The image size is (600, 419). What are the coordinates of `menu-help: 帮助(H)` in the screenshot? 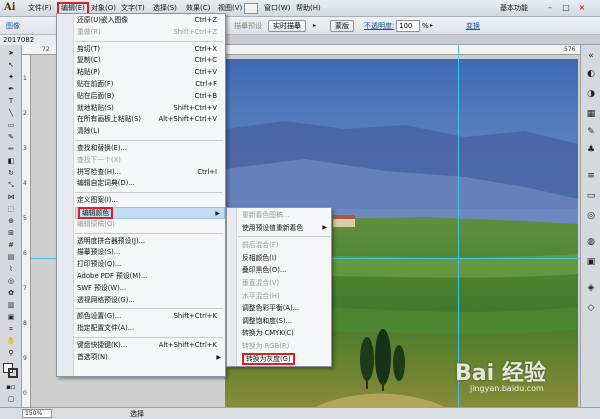 It's located at (308, 8).